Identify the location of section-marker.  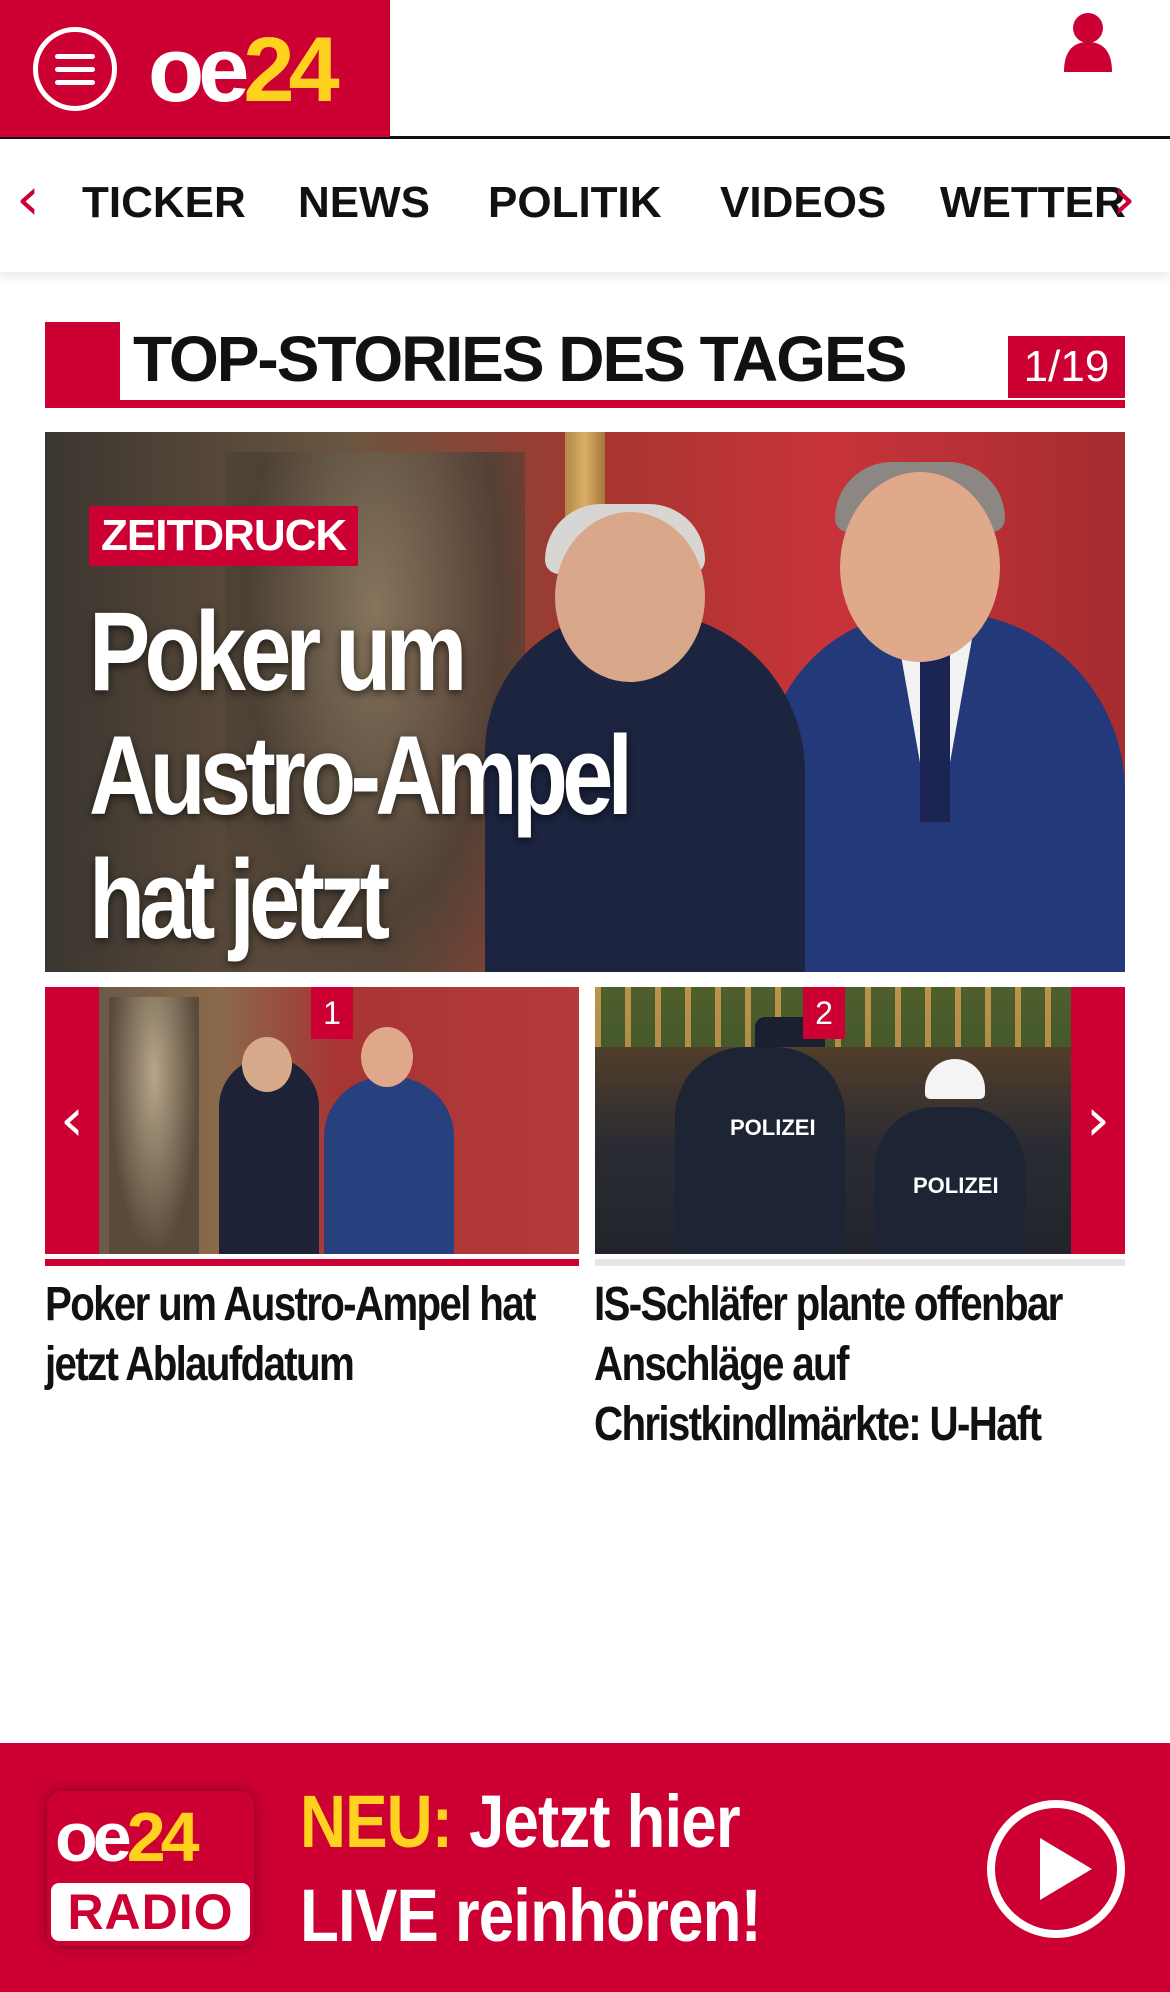
(82, 365).